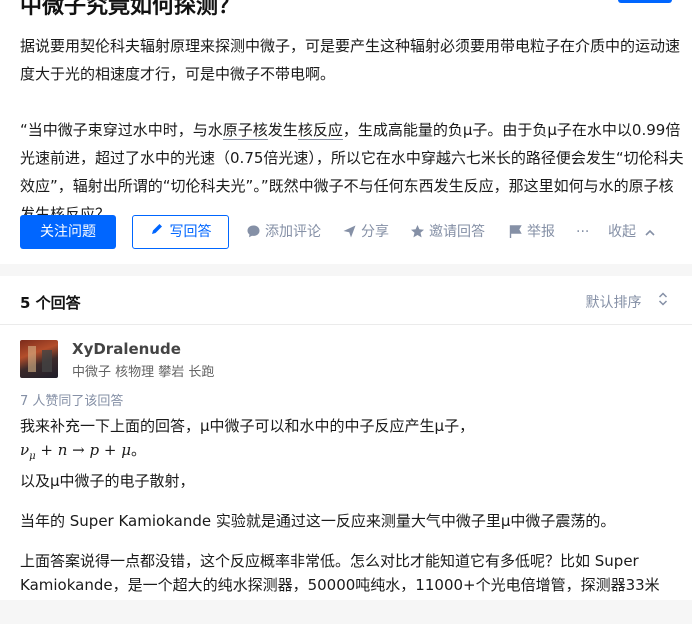 This screenshot has height=624, width=692. What do you see at coordinates (157, 232) in the screenshot?
I see `pen-icon` at bounding box center [157, 232].